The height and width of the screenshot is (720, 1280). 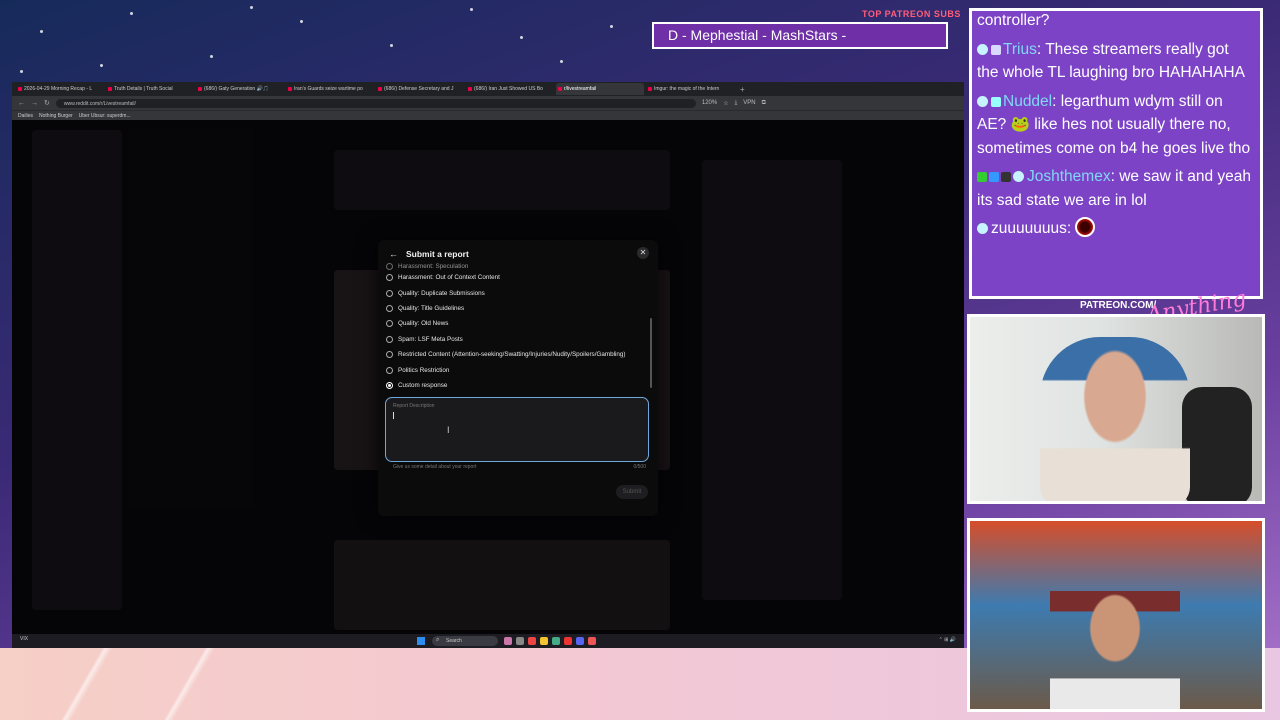 What do you see at coordinates (449, 278) in the screenshot?
I see `report-option-label: Harassment: Out of Context Content` at bounding box center [449, 278].